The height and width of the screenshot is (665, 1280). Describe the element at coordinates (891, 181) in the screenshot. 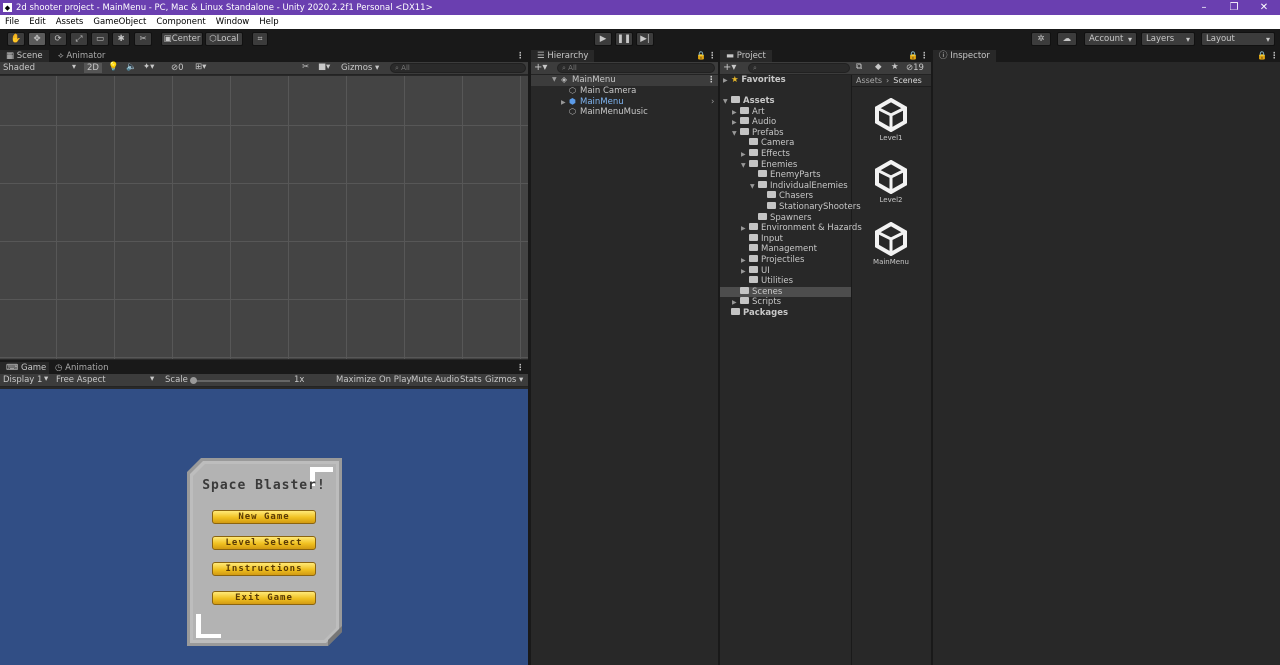

I see `scene-asset-level2: Level2` at that location.